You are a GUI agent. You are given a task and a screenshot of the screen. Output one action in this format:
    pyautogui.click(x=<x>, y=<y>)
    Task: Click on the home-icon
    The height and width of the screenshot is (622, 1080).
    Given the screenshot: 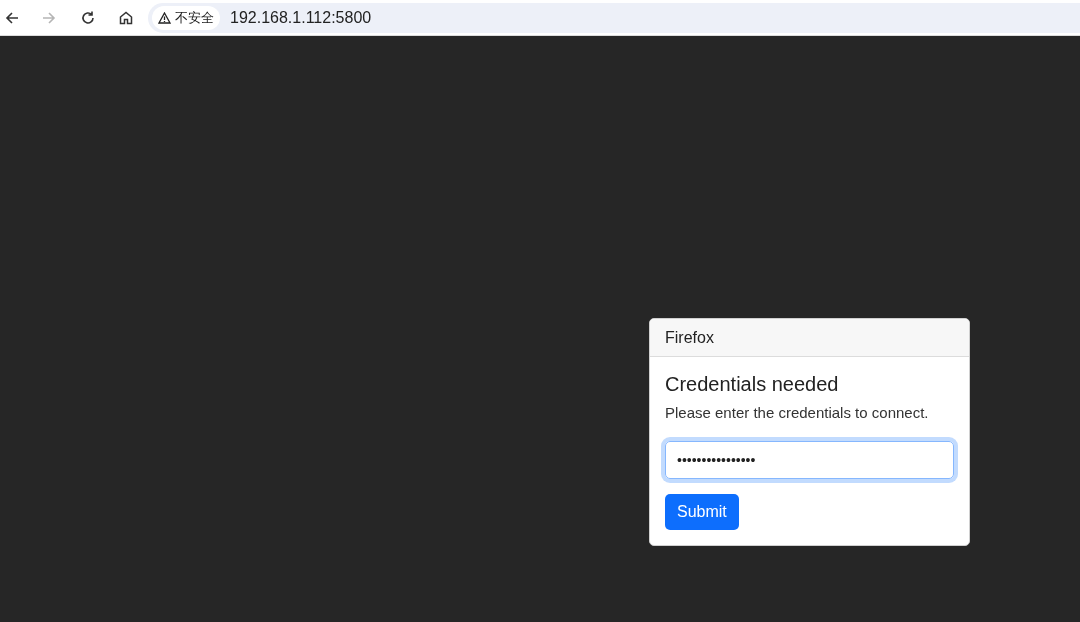 What is the action you would take?
    pyautogui.click(x=126, y=17)
    